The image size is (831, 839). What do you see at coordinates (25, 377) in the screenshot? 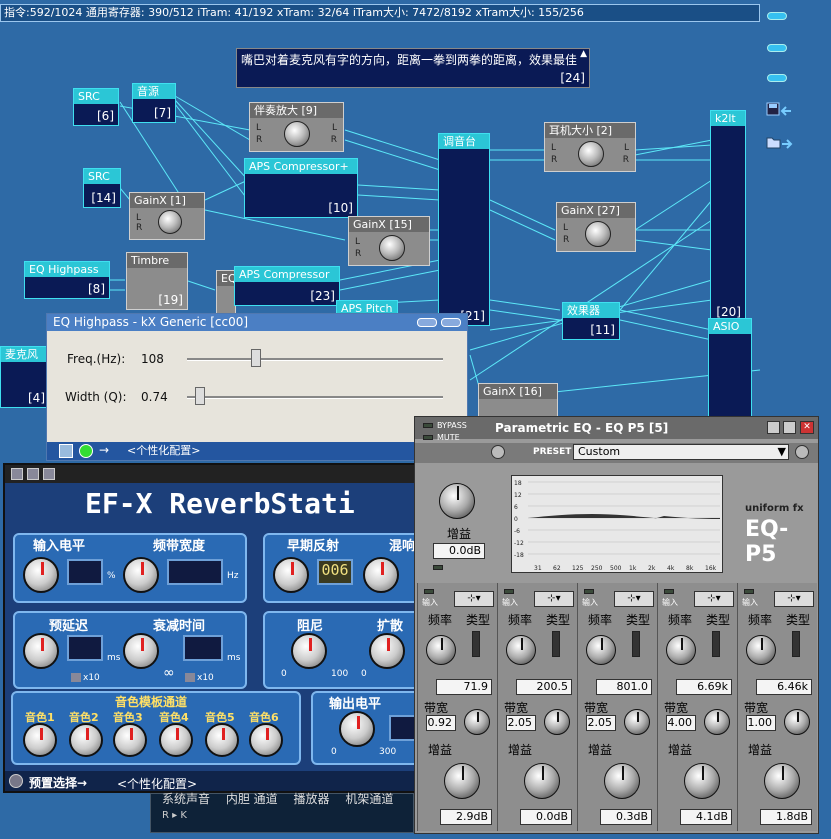
I see `node-microphone: 麦克风 [4]` at bounding box center [25, 377].